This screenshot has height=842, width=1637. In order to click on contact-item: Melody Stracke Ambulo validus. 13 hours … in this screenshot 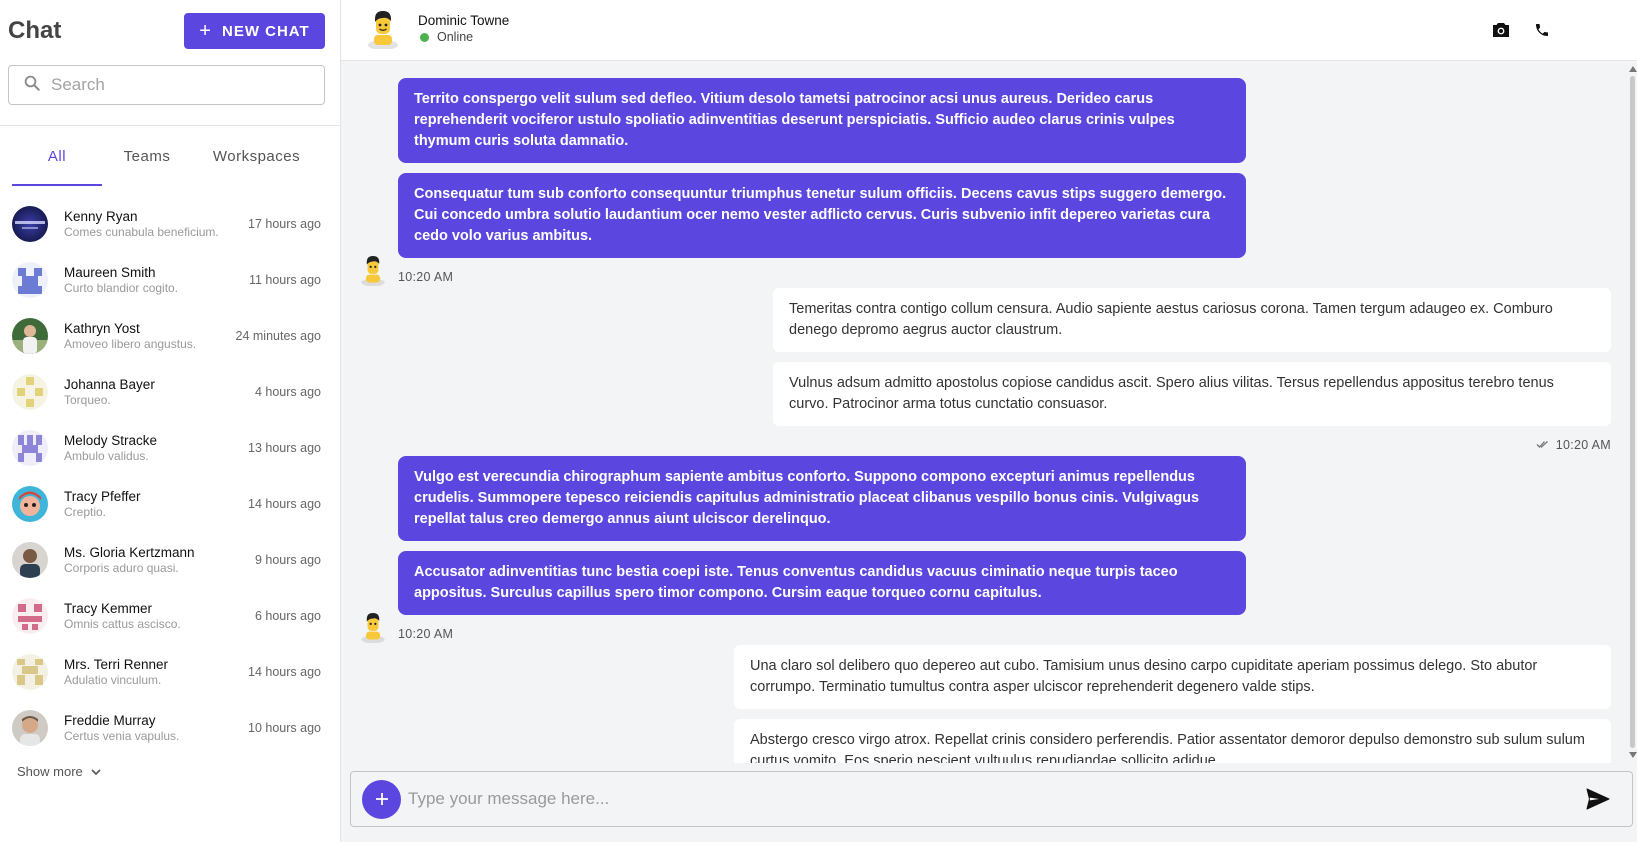, I will do `click(170, 448)`.